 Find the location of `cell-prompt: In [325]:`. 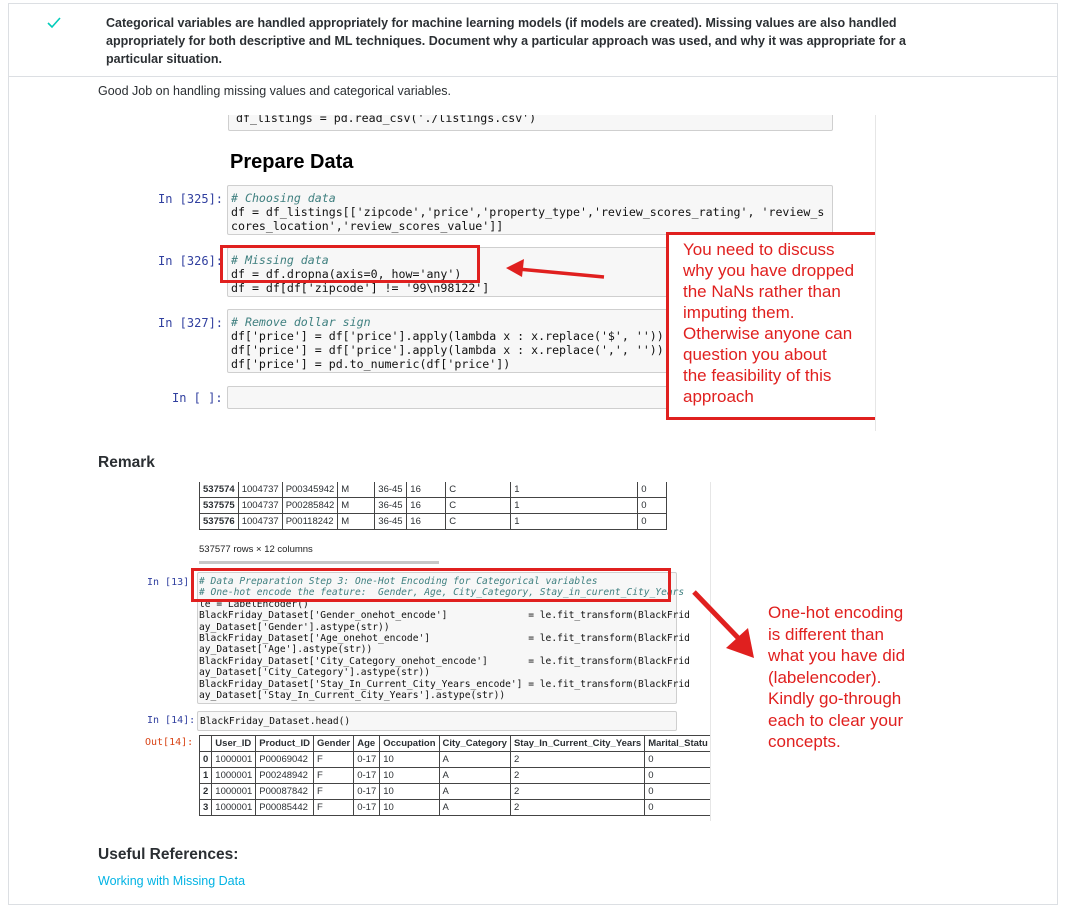

cell-prompt: In [325]: is located at coordinates (191, 199).